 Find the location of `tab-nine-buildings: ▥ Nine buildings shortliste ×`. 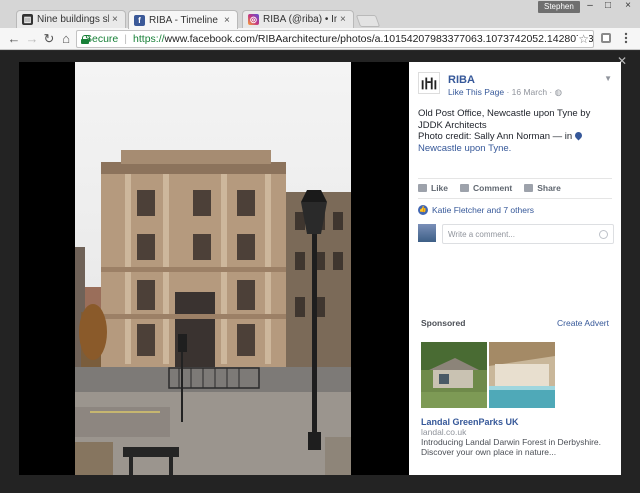

tab-nine-buildings: ▥ Nine buildings shortliste × is located at coordinates (71, 19).